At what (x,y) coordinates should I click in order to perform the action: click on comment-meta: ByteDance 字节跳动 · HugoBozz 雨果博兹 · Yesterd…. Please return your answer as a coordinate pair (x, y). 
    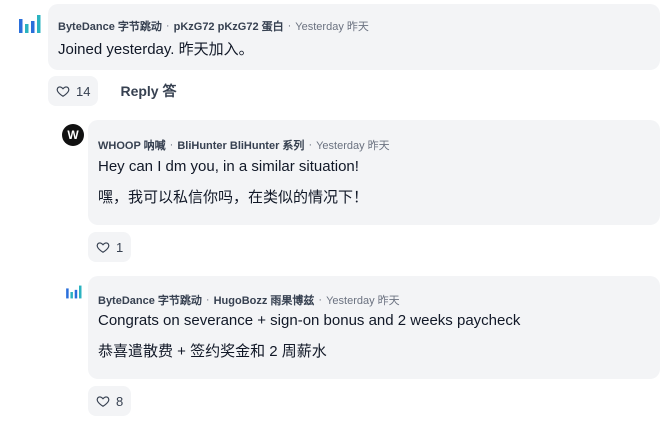
    Looking at the image, I should click on (249, 300).